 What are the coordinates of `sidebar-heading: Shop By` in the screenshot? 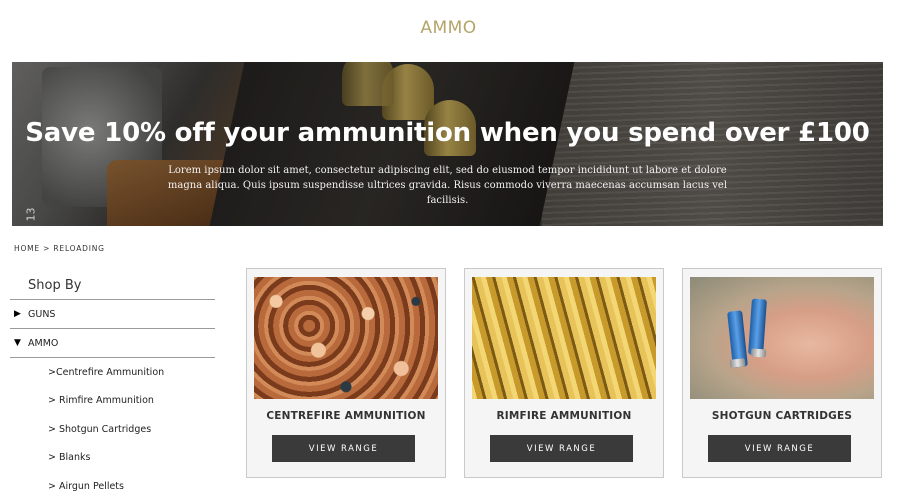 It's located at (112, 286).